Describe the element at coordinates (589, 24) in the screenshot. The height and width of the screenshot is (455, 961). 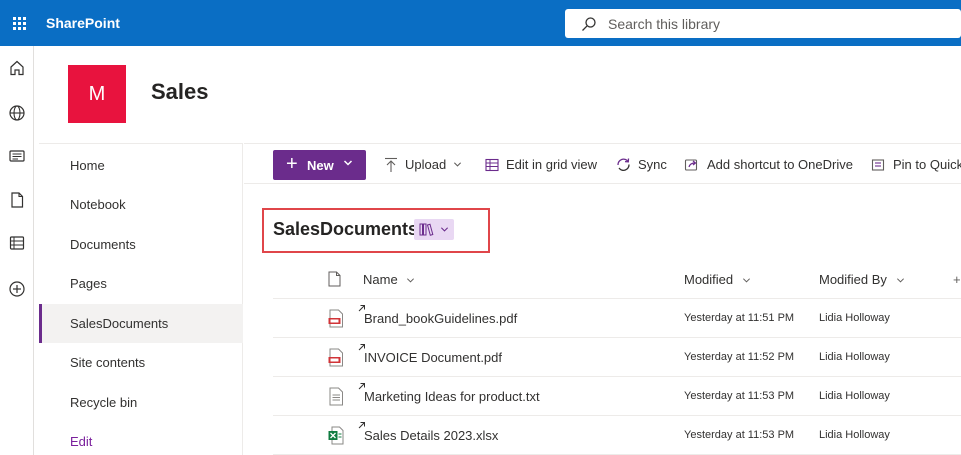
I see `search-icon` at that location.